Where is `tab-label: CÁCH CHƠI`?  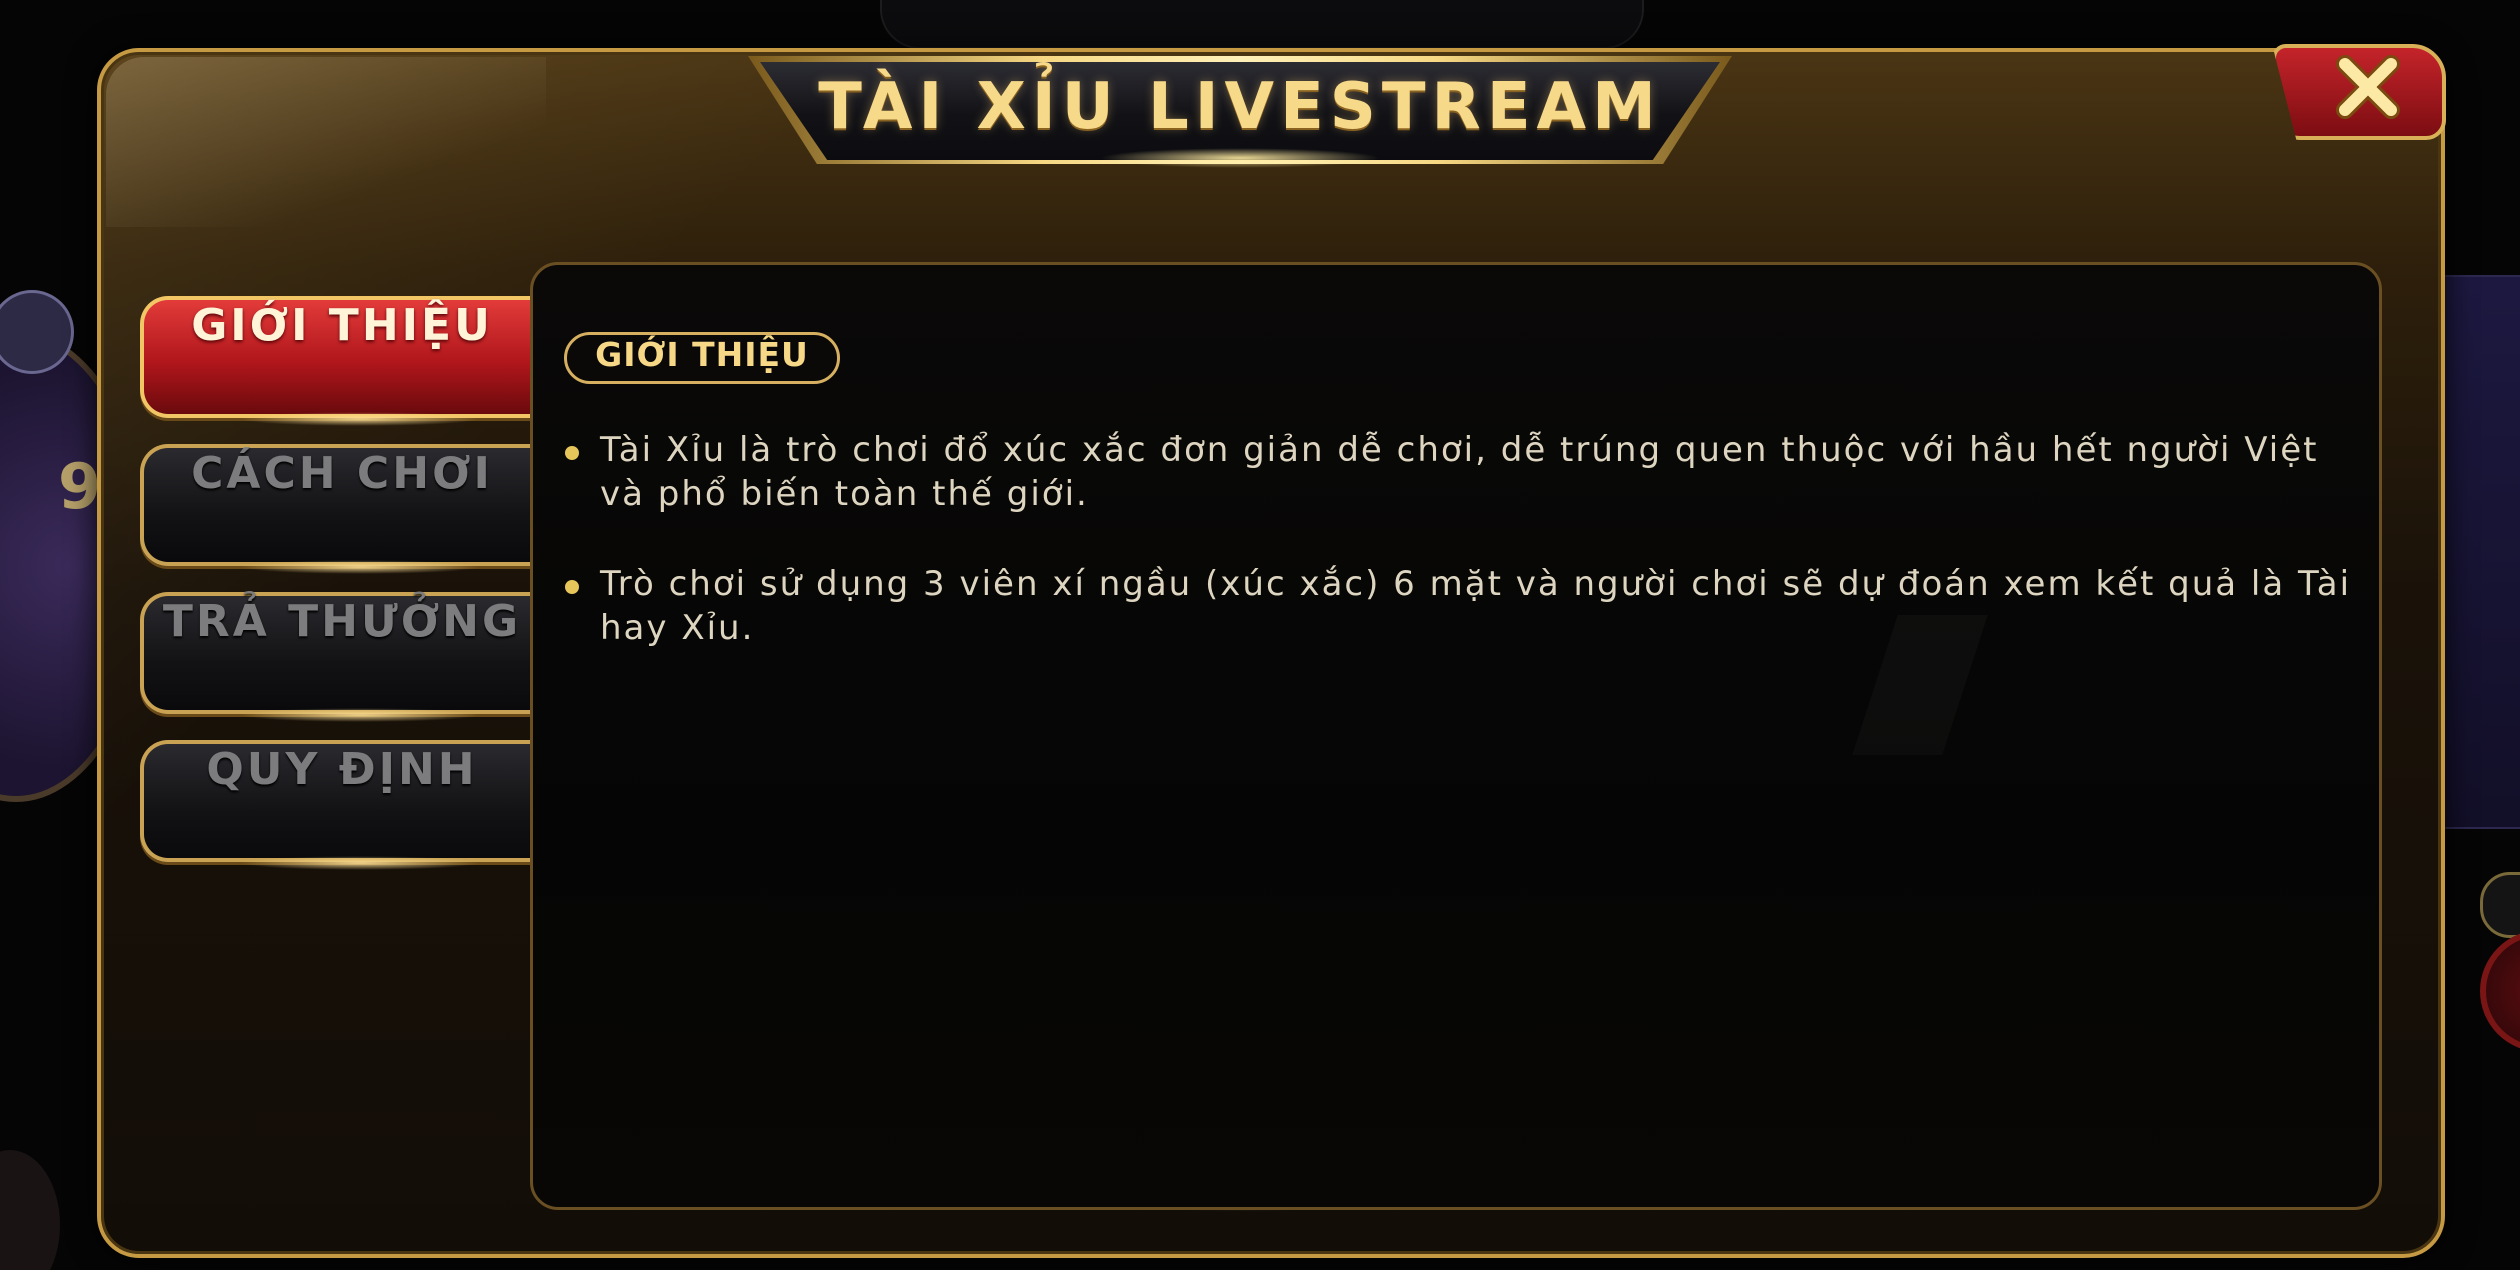 tab-label: CÁCH CHƠI is located at coordinates (342, 473).